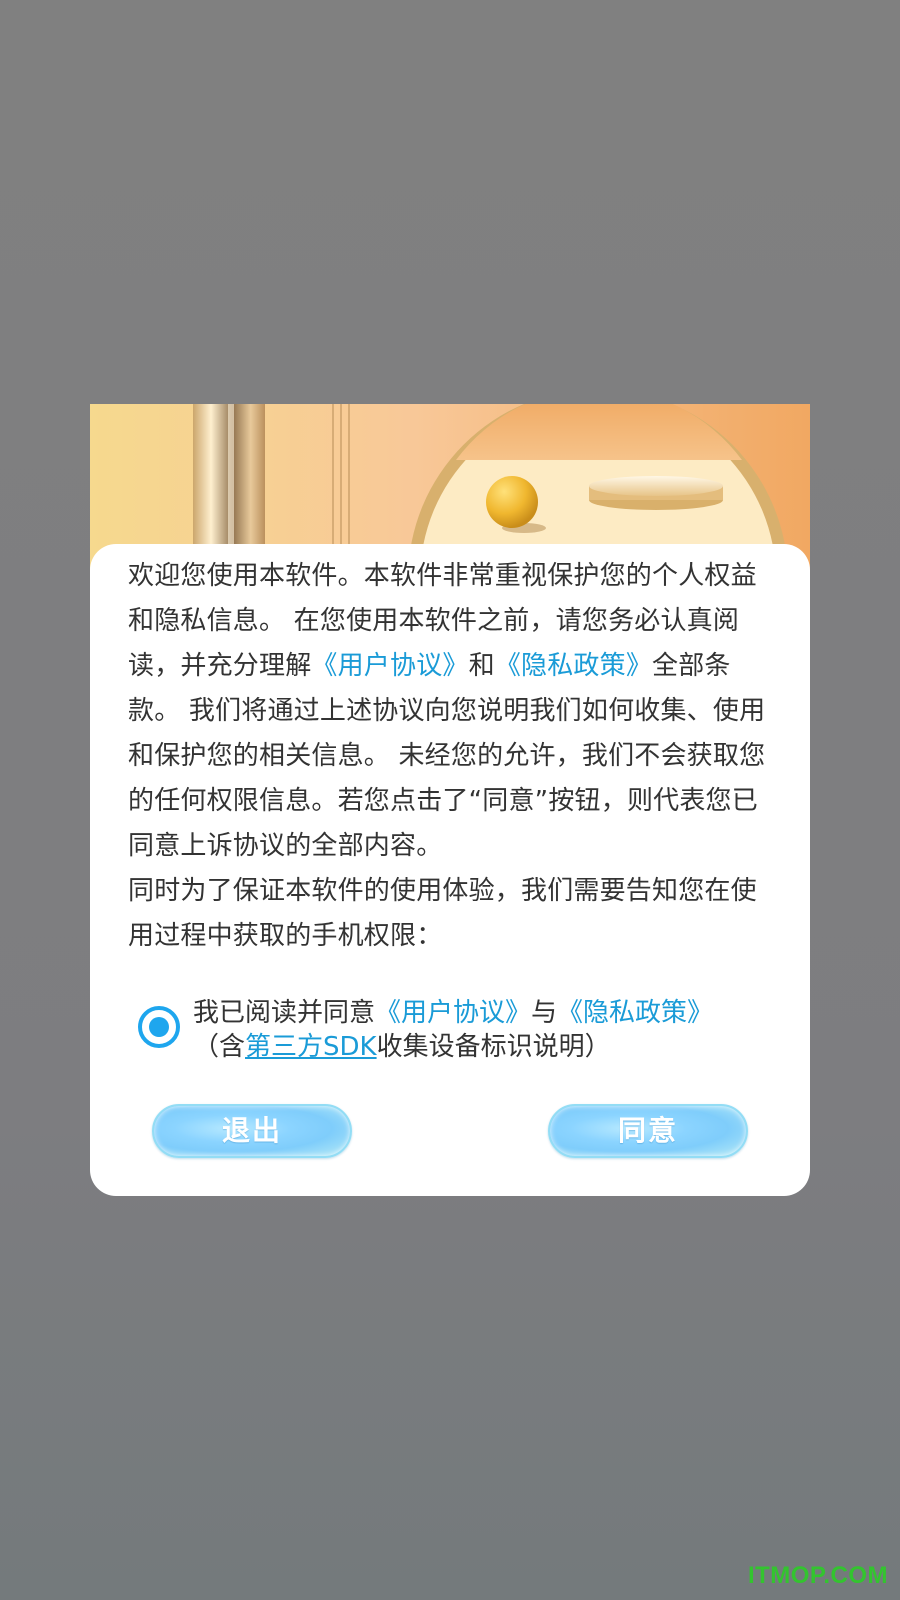 The height and width of the screenshot is (1600, 900). Describe the element at coordinates (648, 1131) in the screenshot. I see `agree-button: 同意` at that location.